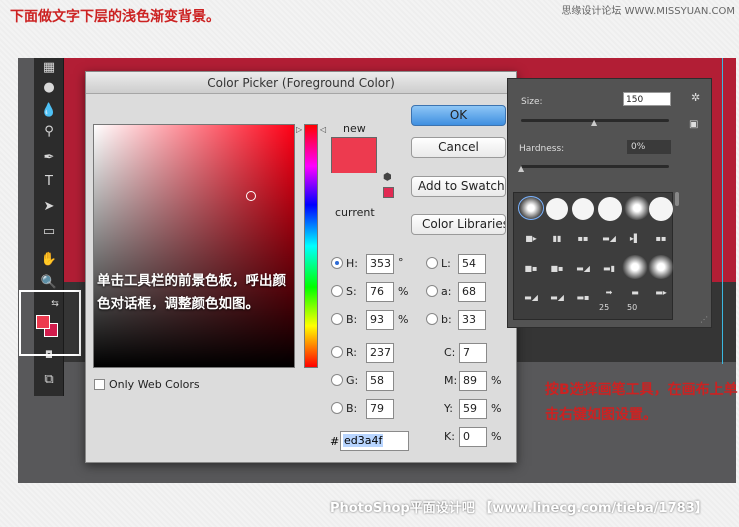 The image size is (739, 527). What do you see at coordinates (194, 246) in the screenshot?
I see `saturation-brightness-field` at bounding box center [194, 246].